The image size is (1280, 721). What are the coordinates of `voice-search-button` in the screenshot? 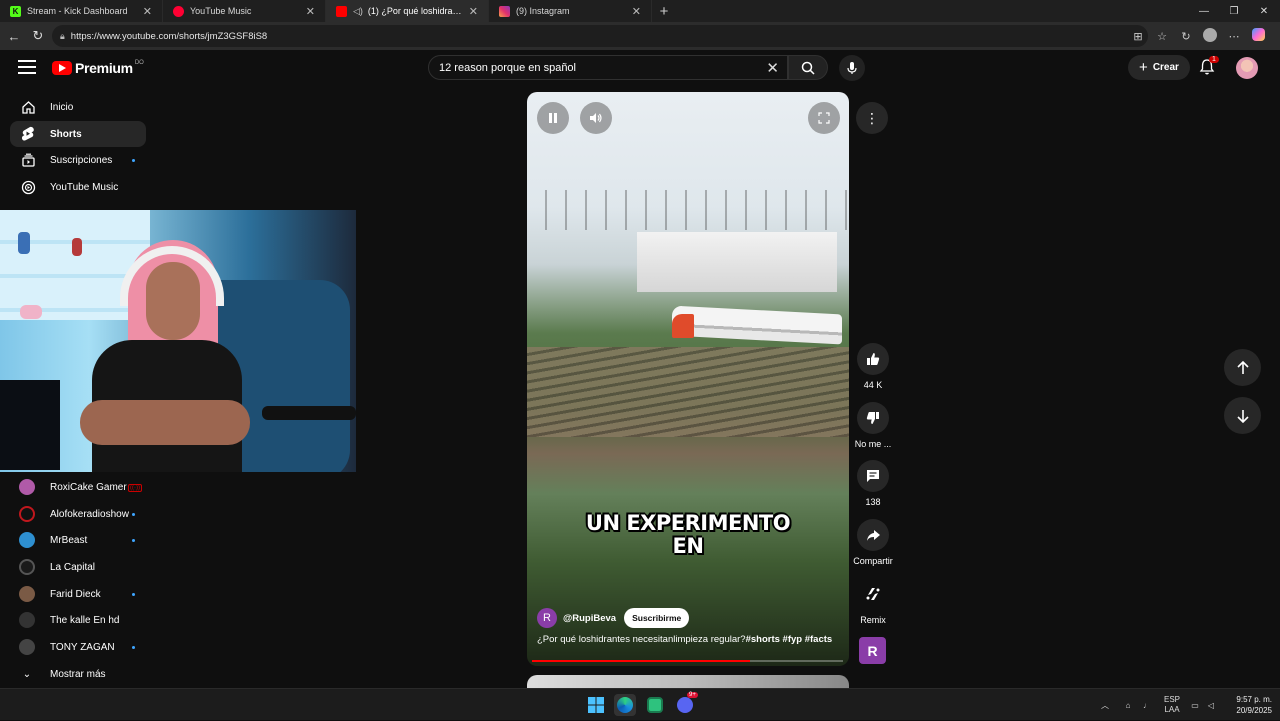 It's located at (852, 68).